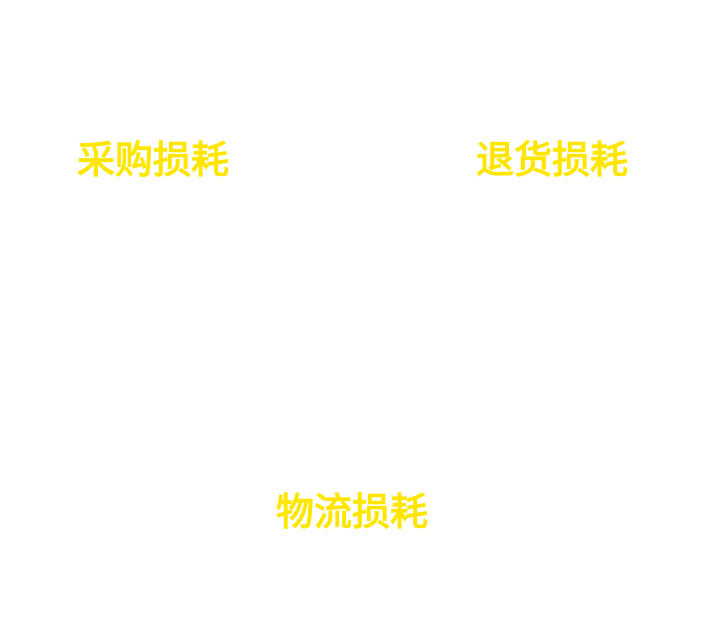 This screenshot has width=707, height=640. What do you see at coordinates (352, 512) in the screenshot?
I see `logistics-loss-label: 物流损耗` at bounding box center [352, 512].